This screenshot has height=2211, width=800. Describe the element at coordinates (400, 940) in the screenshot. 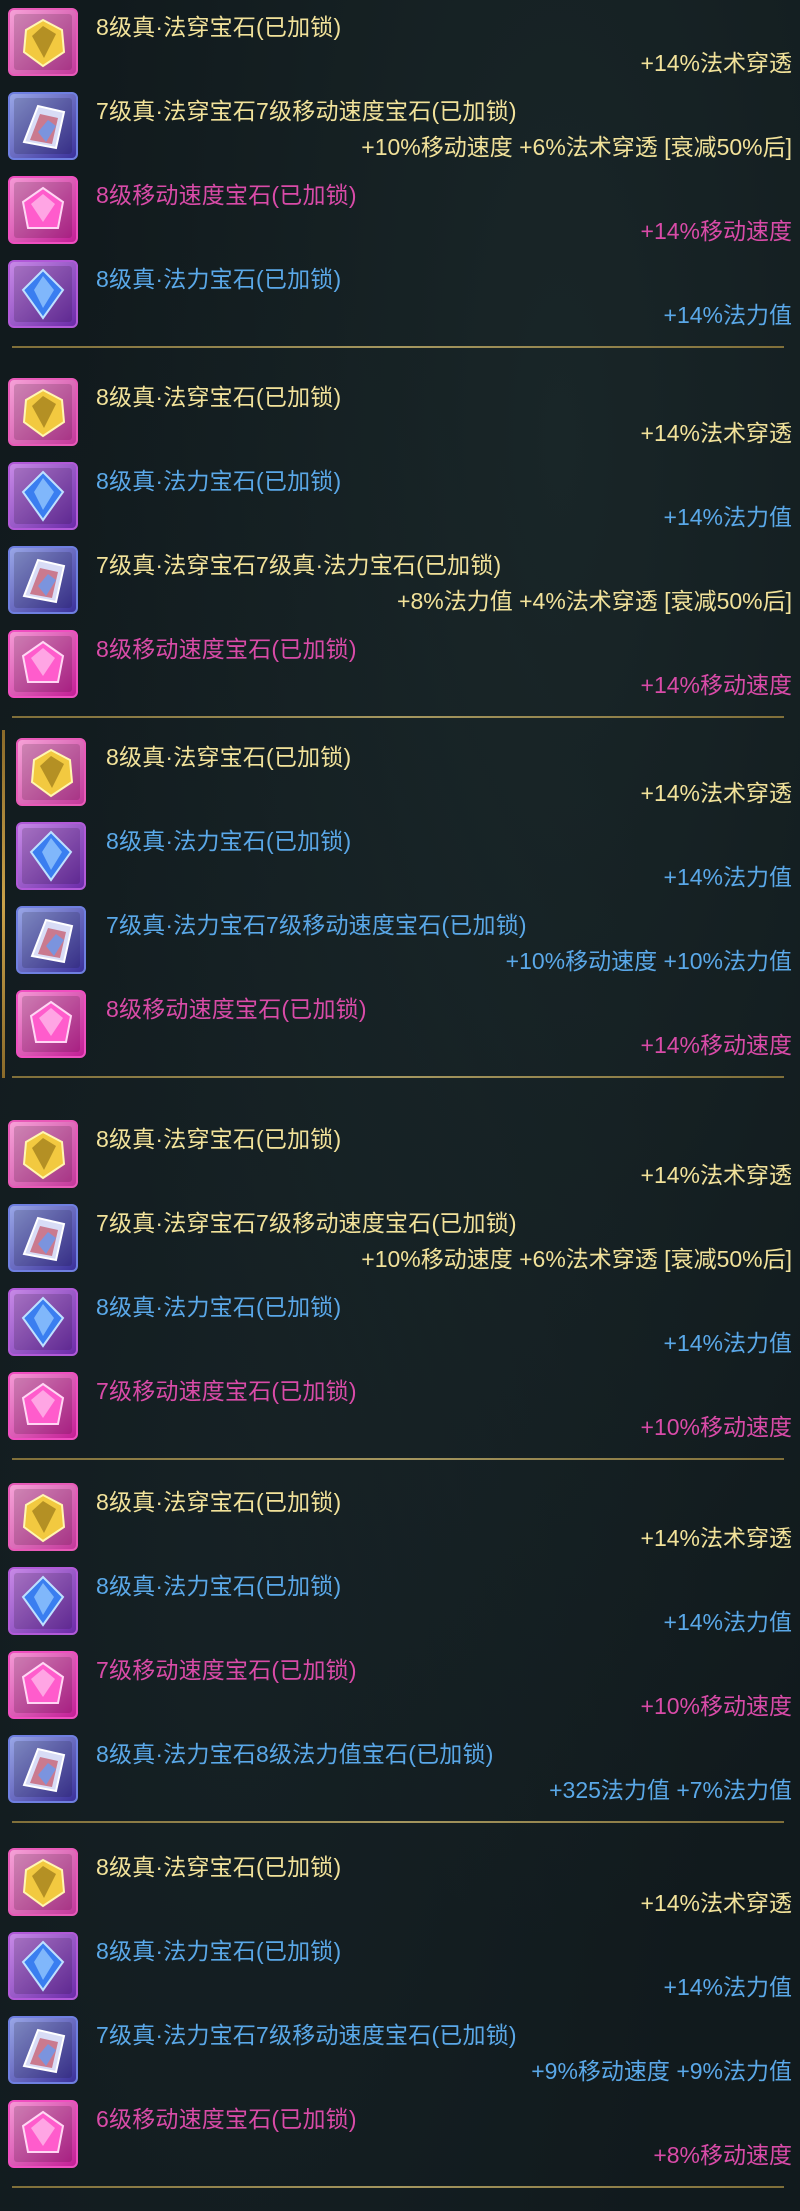

I see `gem-row: 7级真·法力宝石7级移动速度宝石(已加锁) +10%移动速度 +10%法力值` at that location.